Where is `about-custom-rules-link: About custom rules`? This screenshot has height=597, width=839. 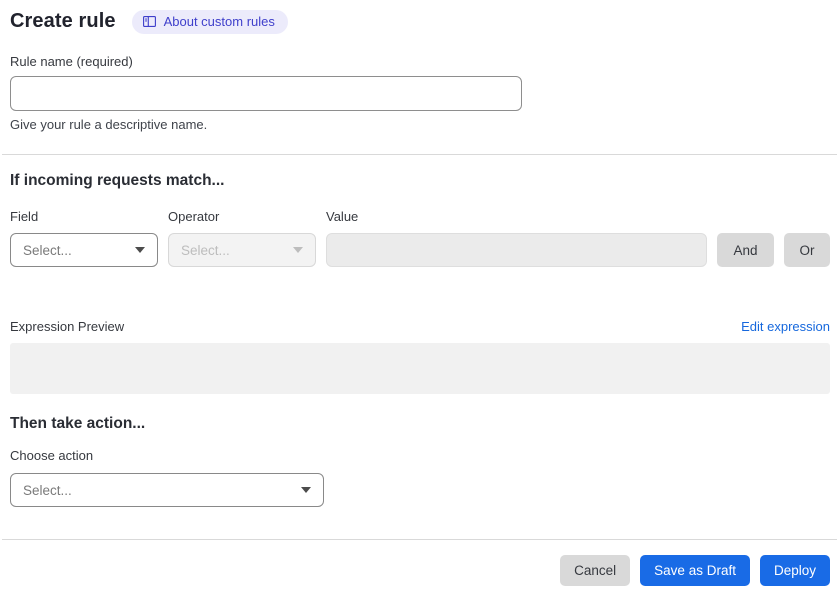
about-custom-rules-link: About custom rules is located at coordinates (209, 21).